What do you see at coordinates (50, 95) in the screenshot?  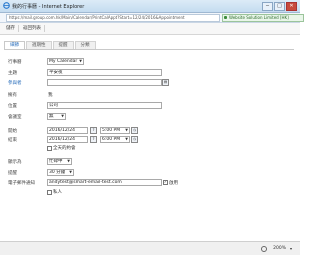 I see `owner-value: 我` at bounding box center [50, 95].